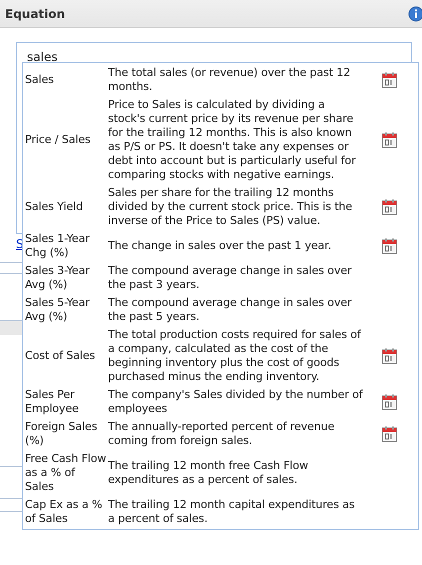 The height and width of the screenshot is (565, 422). I want to click on suggestion-description: The compound average change in sales over the past 3 years., so click(230, 278).